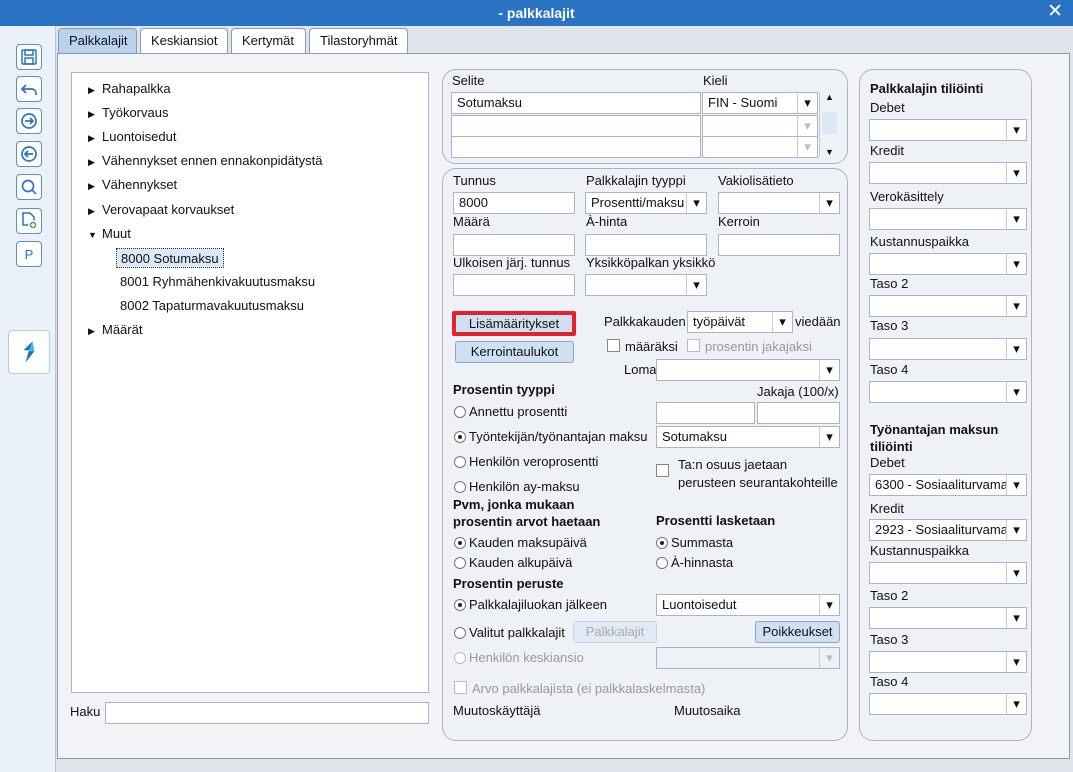  I want to click on poikkeukset-button: Poikkeukset, so click(797, 632).